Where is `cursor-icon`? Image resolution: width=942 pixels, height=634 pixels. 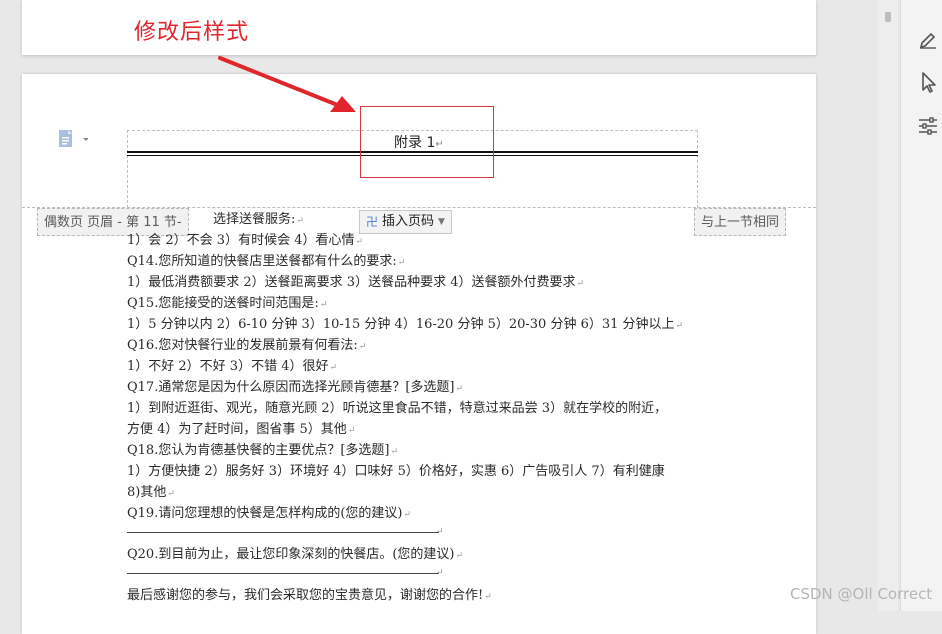 cursor-icon is located at coordinates (928, 82).